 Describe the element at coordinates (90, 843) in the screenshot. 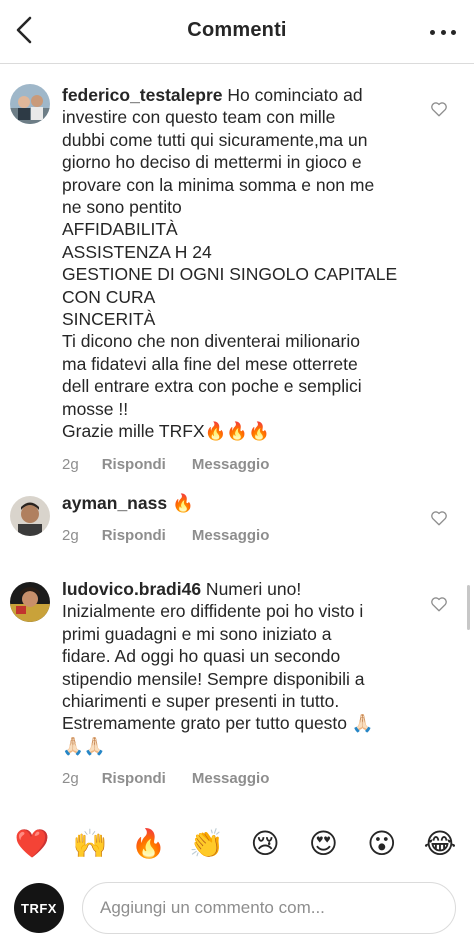

I see `raised-hands-emoji-button: 🙌` at that location.